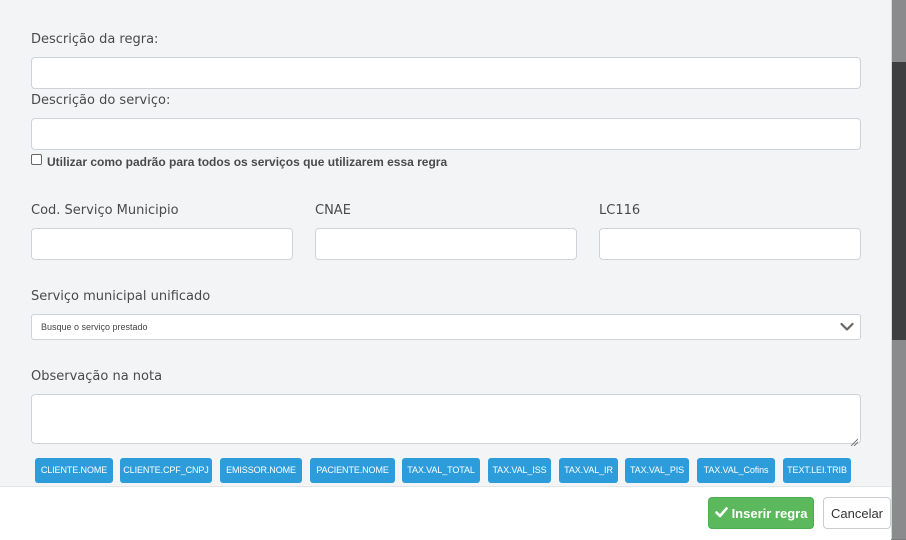 This screenshot has height=540, width=906. What do you see at coordinates (121, 296) in the screenshot?
I see `unified-service-label: Serviço municipal unificado` at bounding box center [121, 296].